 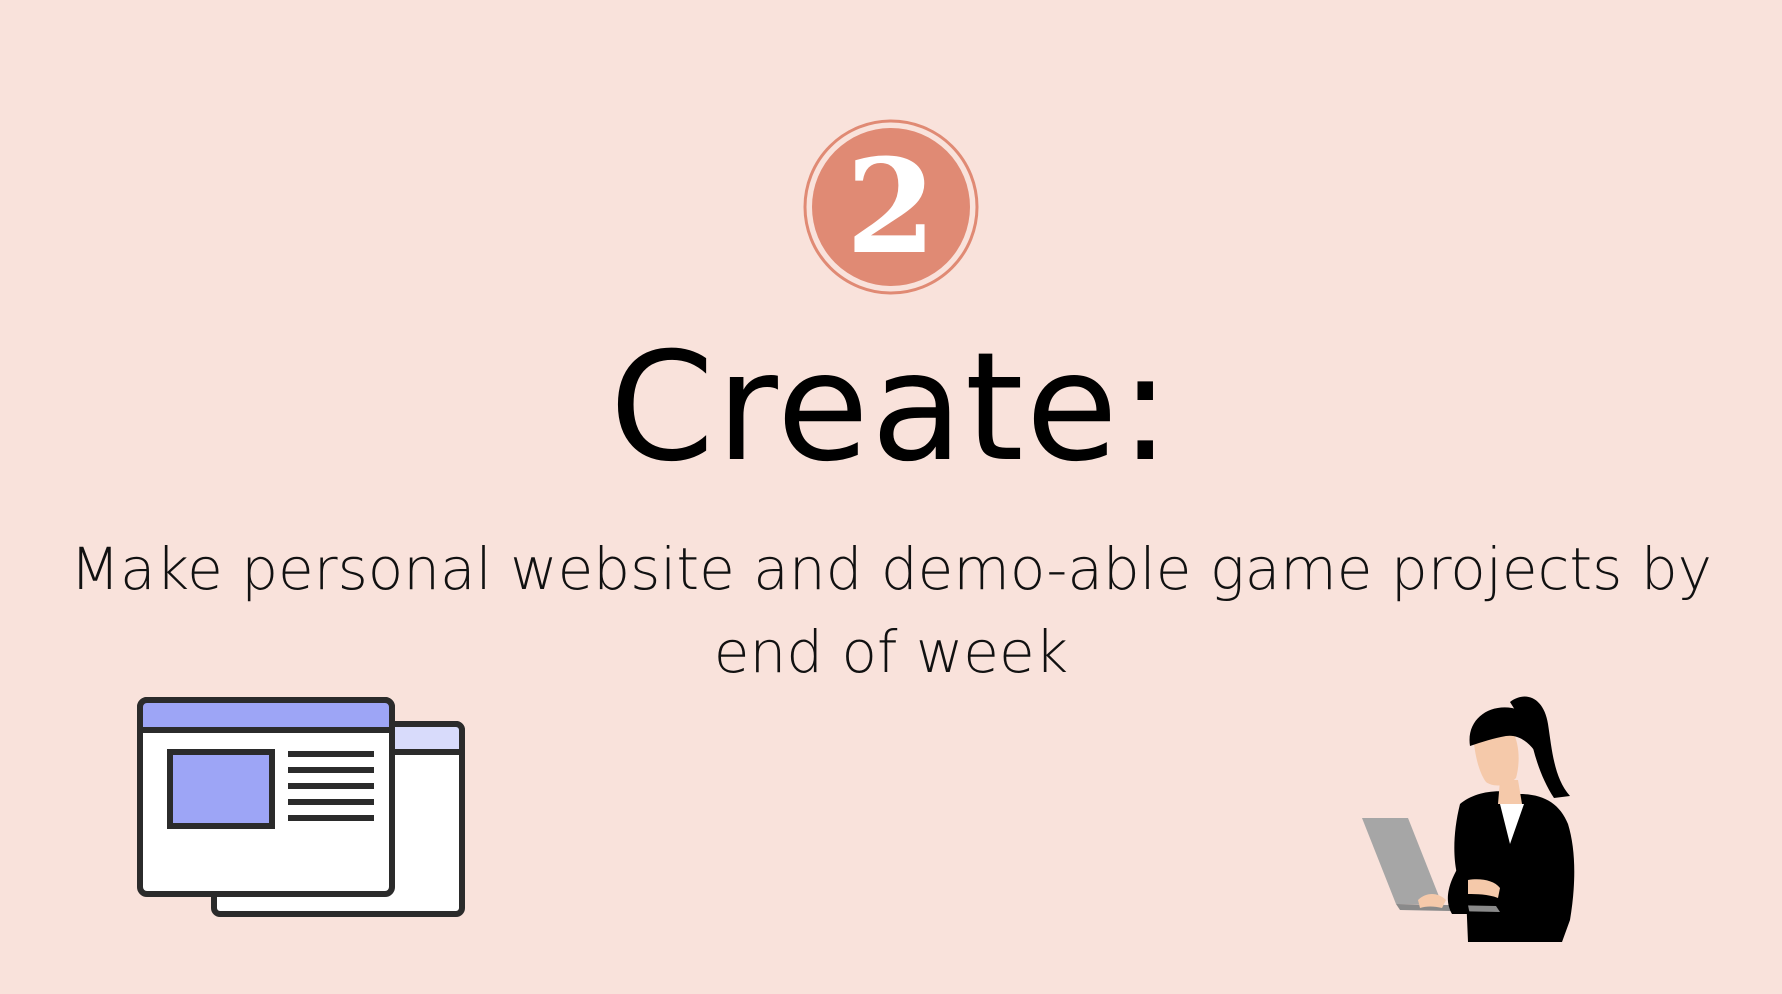 What do you see at coordinates (1479, 820) in the screenshot?
I see `woman-with-laptop-illustration` at bounding box center [1479, 820].